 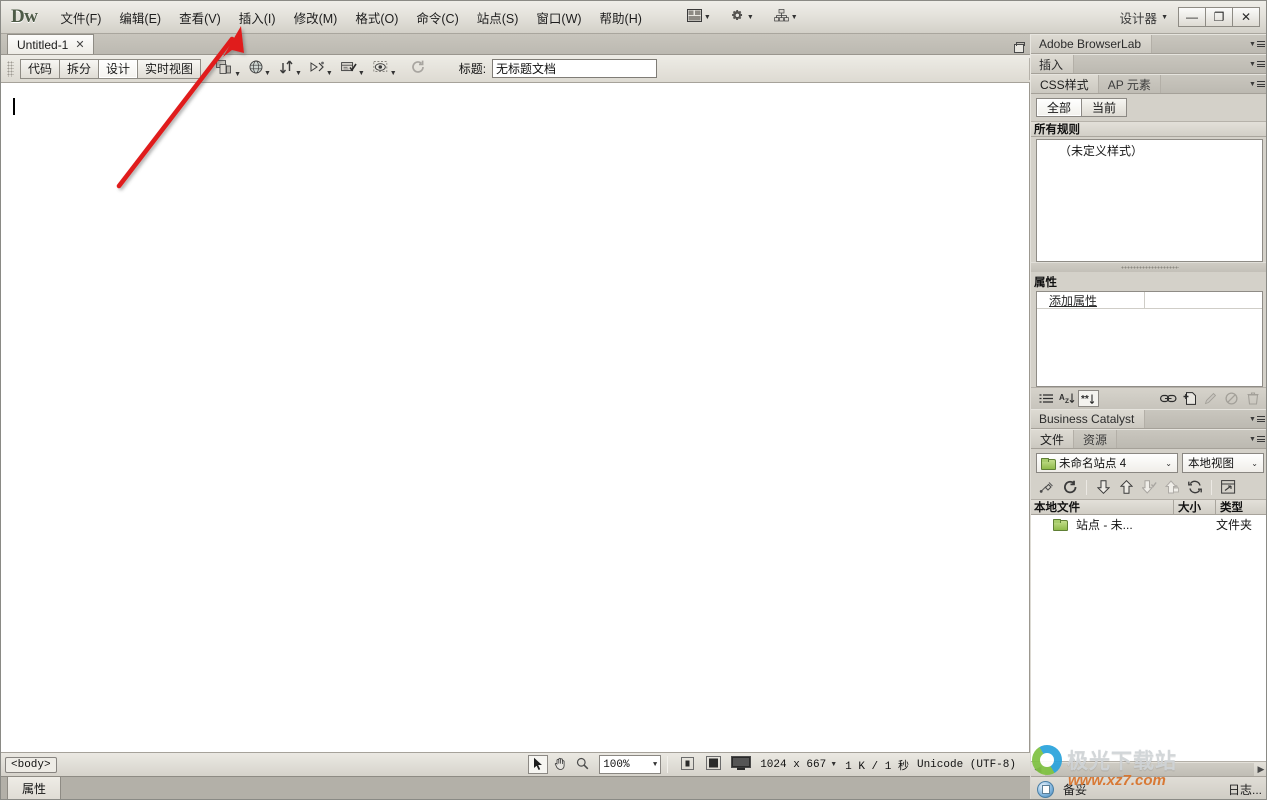 I want to click on scrollbar-track, so click(x=1149, y=769).